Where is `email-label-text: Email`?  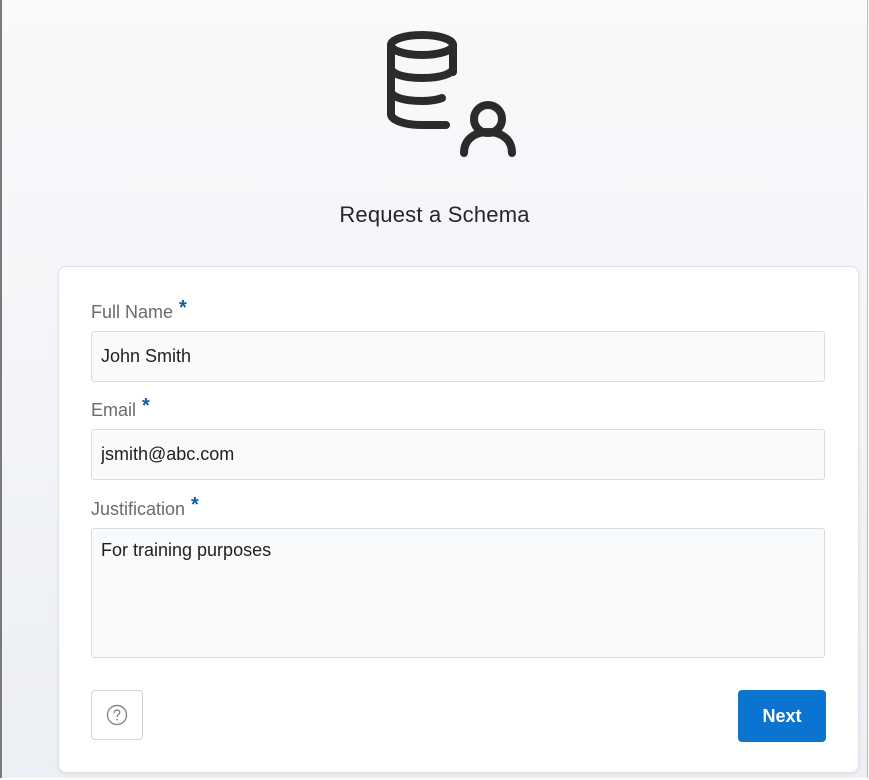 email-label-text: Email is located at coordinates (114, 410).